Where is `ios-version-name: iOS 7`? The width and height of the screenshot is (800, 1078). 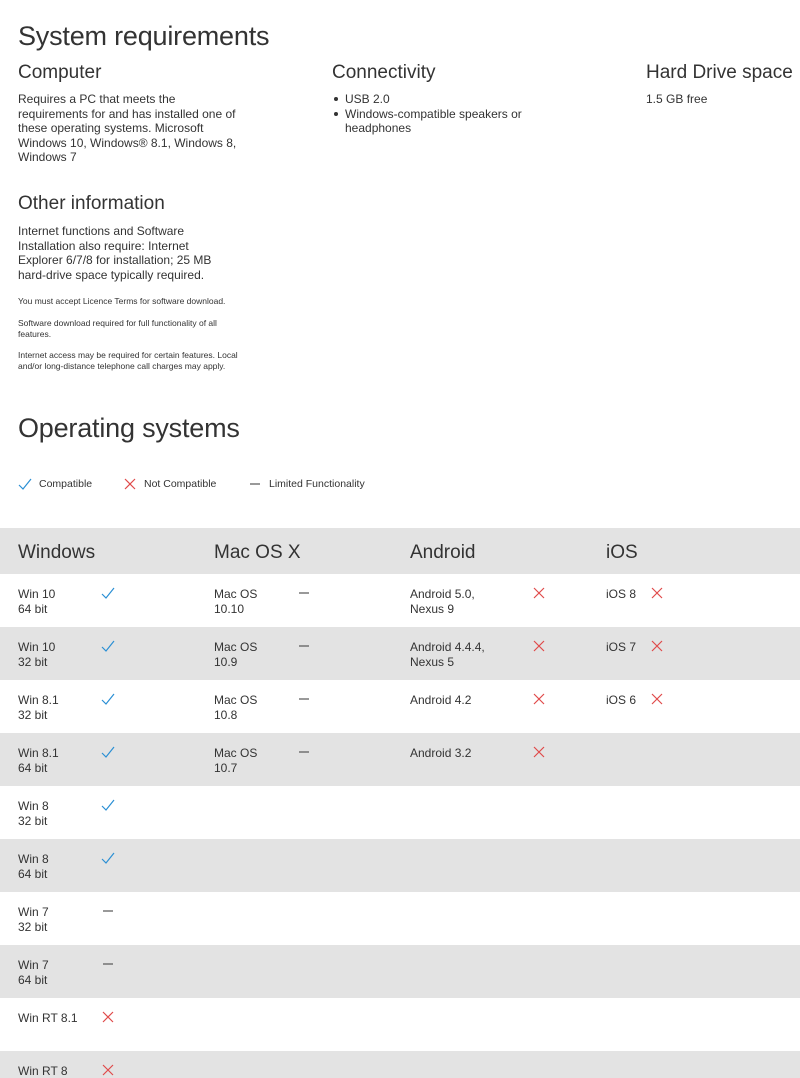
ios-version-name: iOS 7 is located at coordinates (621, 647).